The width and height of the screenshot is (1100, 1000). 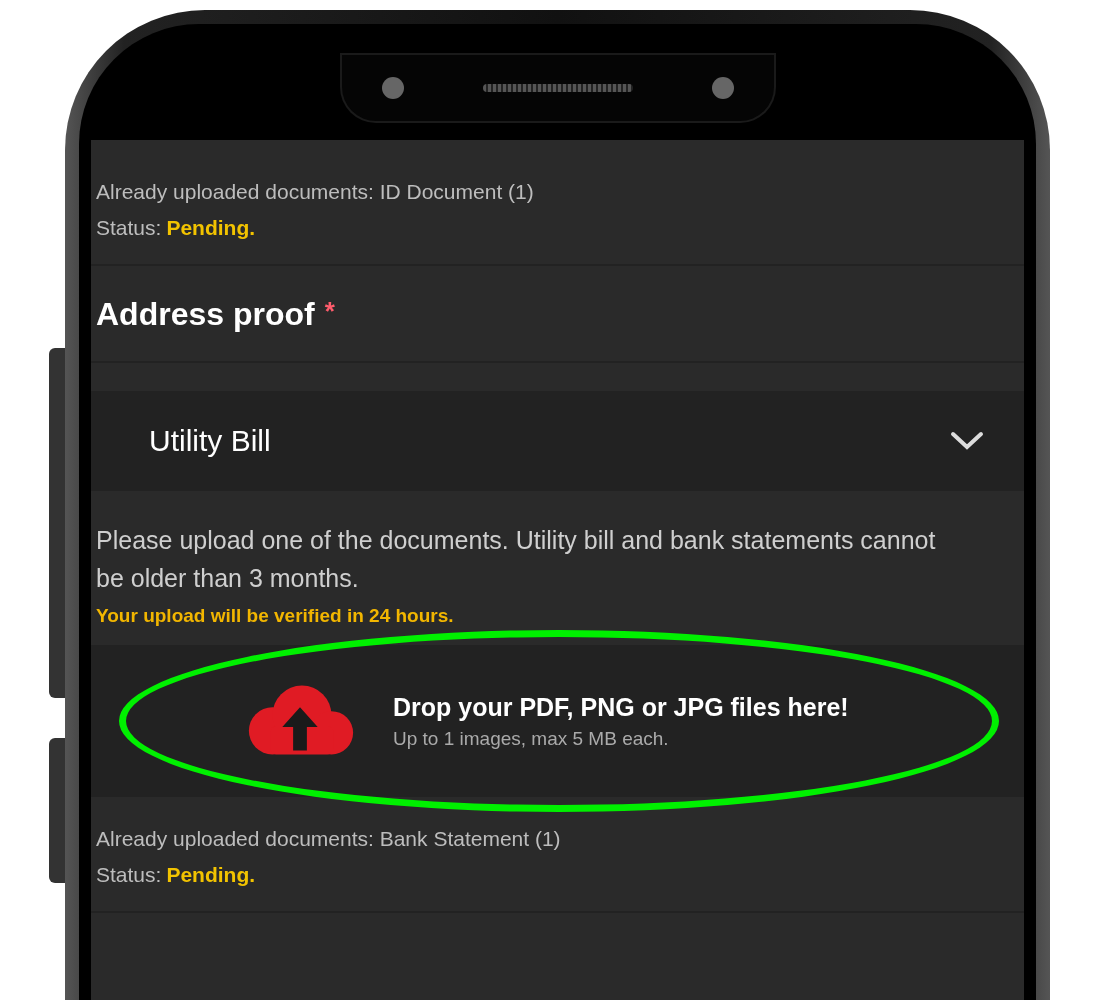 What do you see at coordinates (315, 192) in the screenshot?
I see `uploaded-documents-text: Already uploaded documents: ID Document (1)` at bounding box center [315, 192].